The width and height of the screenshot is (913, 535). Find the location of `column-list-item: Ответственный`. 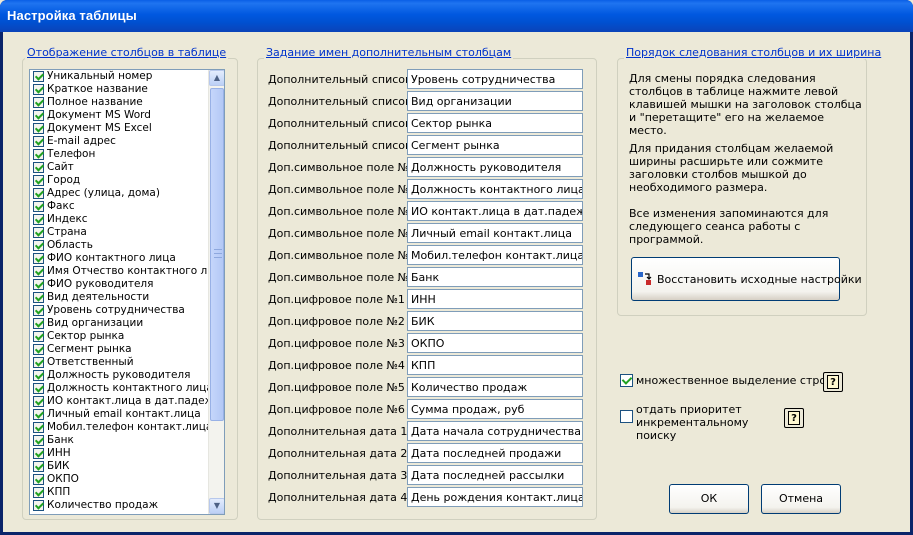

column-list-item: Ответственный is located at coordinates (119, 362).